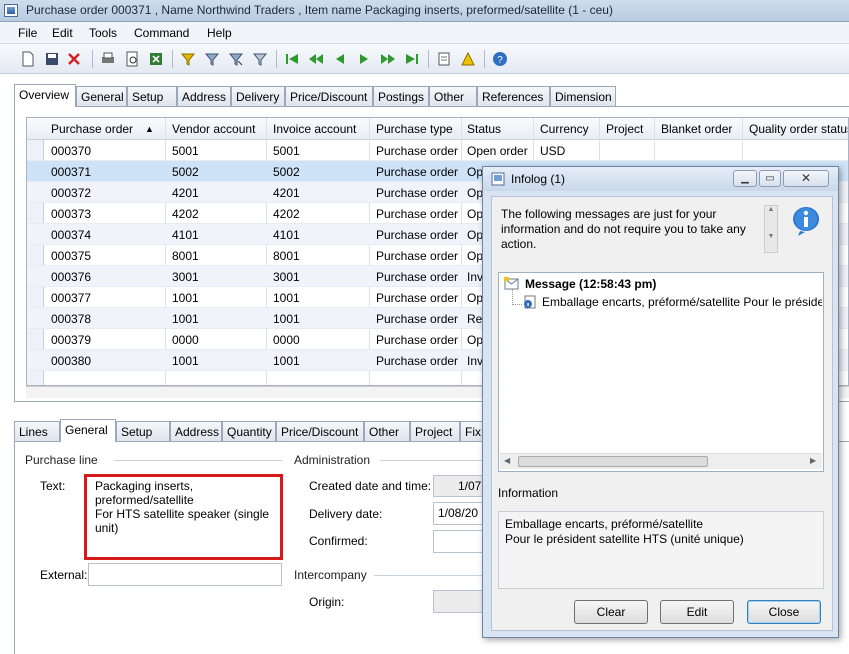 The width and height of the screenshot is (849, 654). Describe the element at coordinates (388, 59) in the screenshot. I see `next-page-icon` at that location.